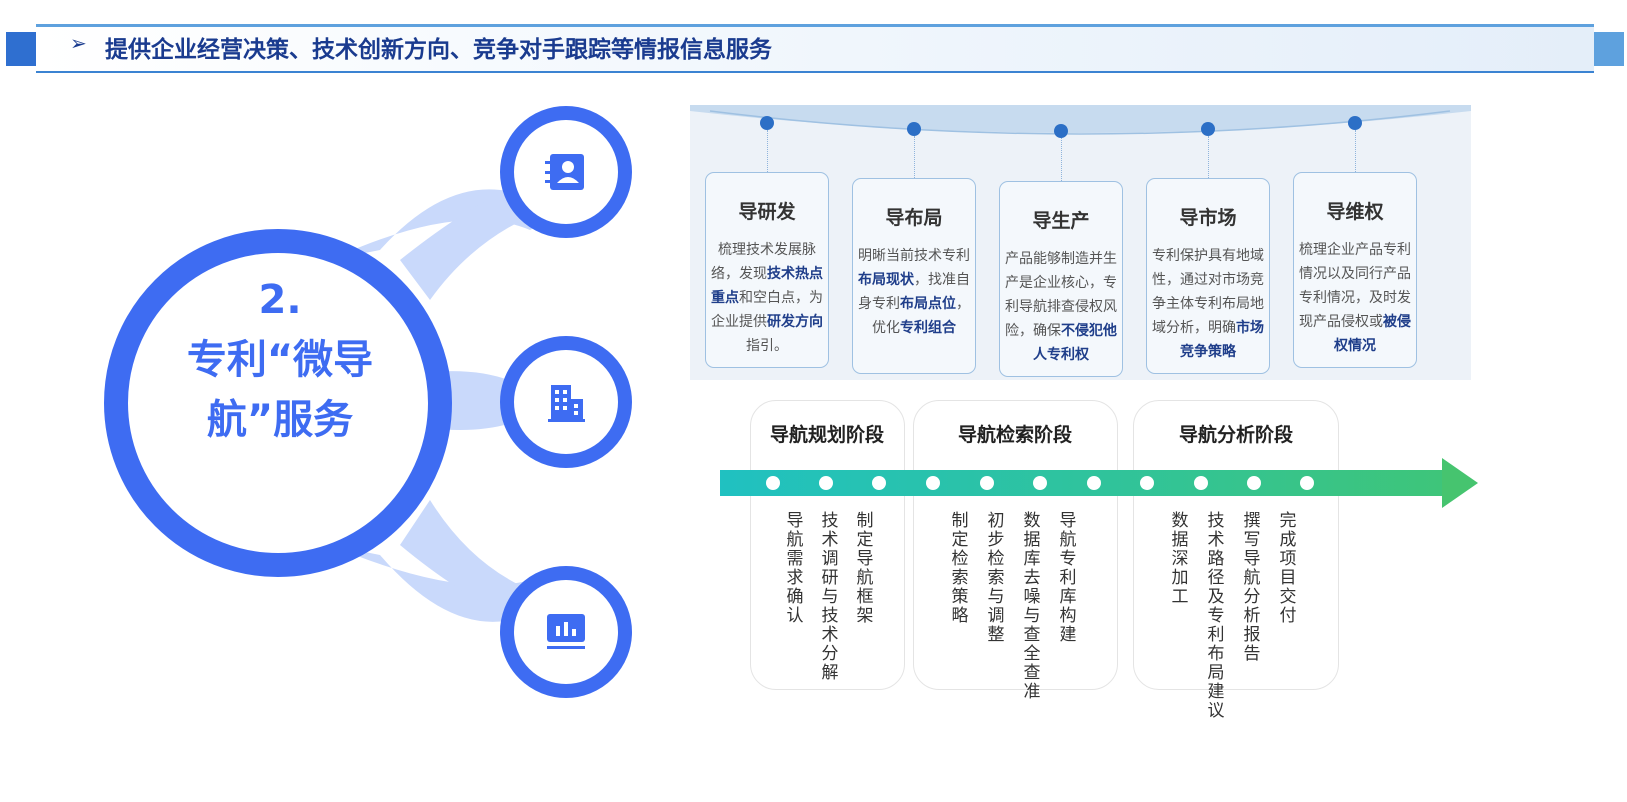 This screenshot has height=802, width=1627. What do you see at coordinates (1180, 559) in the screenshot?
I see `stage-step: 数据深加工` at bounding box center [1180, 559].